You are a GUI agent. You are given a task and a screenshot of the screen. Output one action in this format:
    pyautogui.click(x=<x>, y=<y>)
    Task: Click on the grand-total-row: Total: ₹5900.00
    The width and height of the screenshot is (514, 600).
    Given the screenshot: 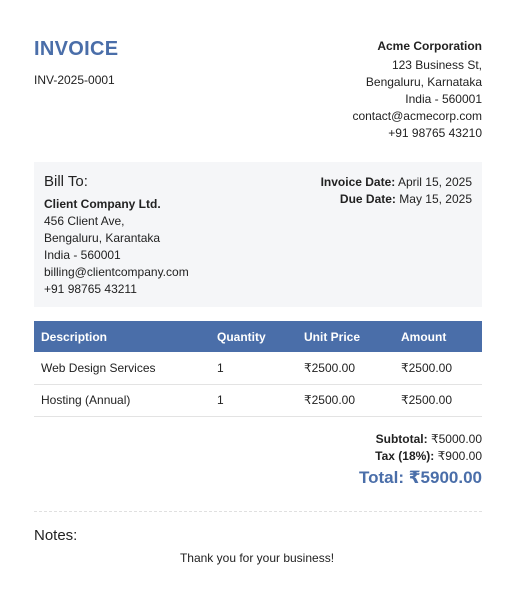 What is the action you would take?
    pyautogui.click(x=420, y=478)
    